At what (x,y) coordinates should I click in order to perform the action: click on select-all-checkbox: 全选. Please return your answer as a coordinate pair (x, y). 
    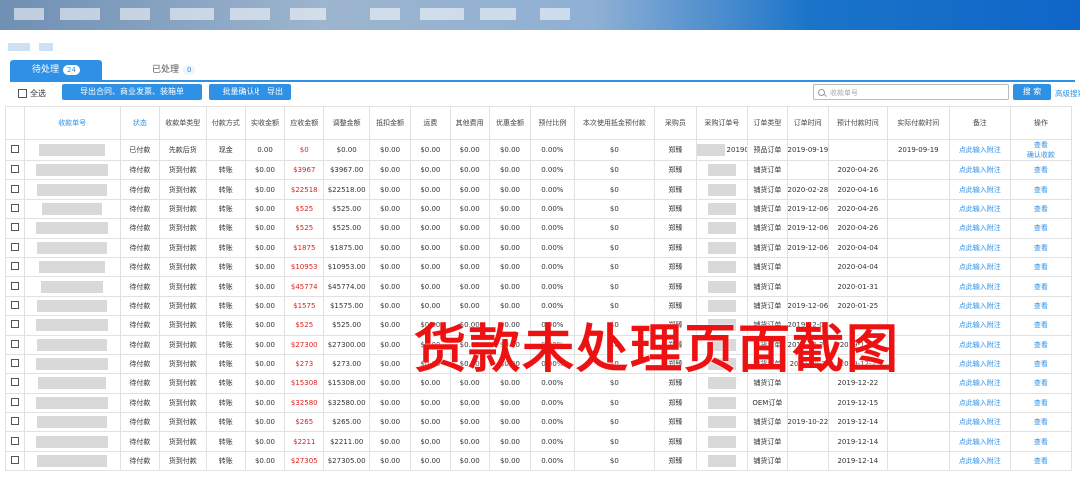
    Looking at the image, I should click on (32, 93).